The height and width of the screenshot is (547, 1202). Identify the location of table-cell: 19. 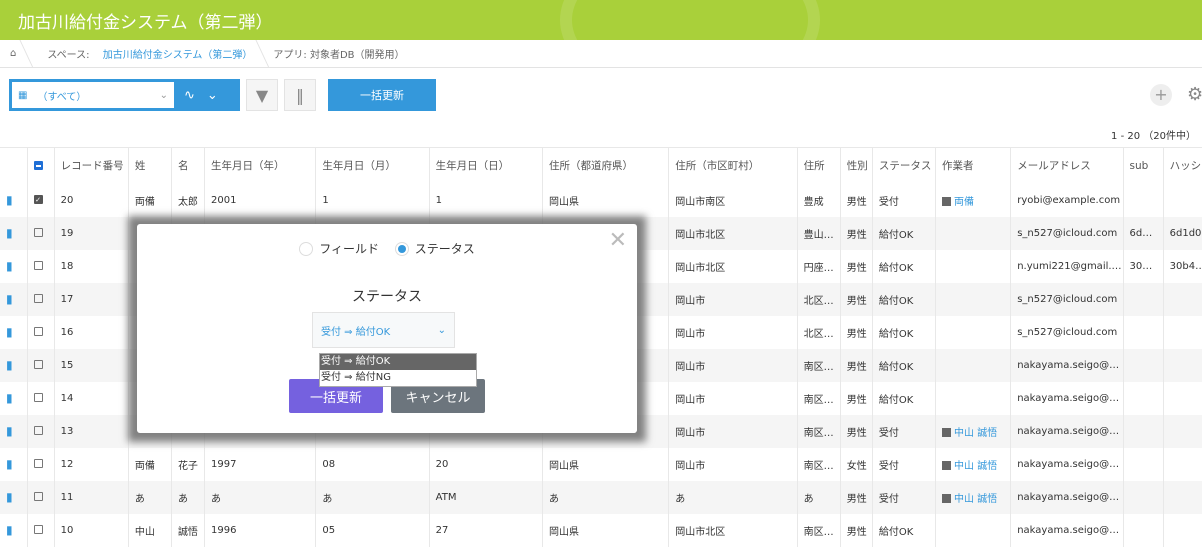
(91, 233).